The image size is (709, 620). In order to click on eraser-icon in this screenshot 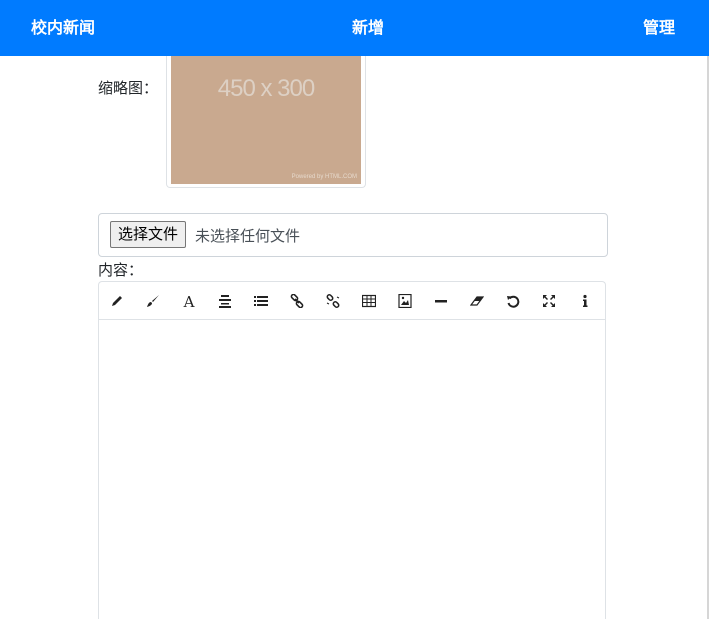, I will do `click(477, 301)`.